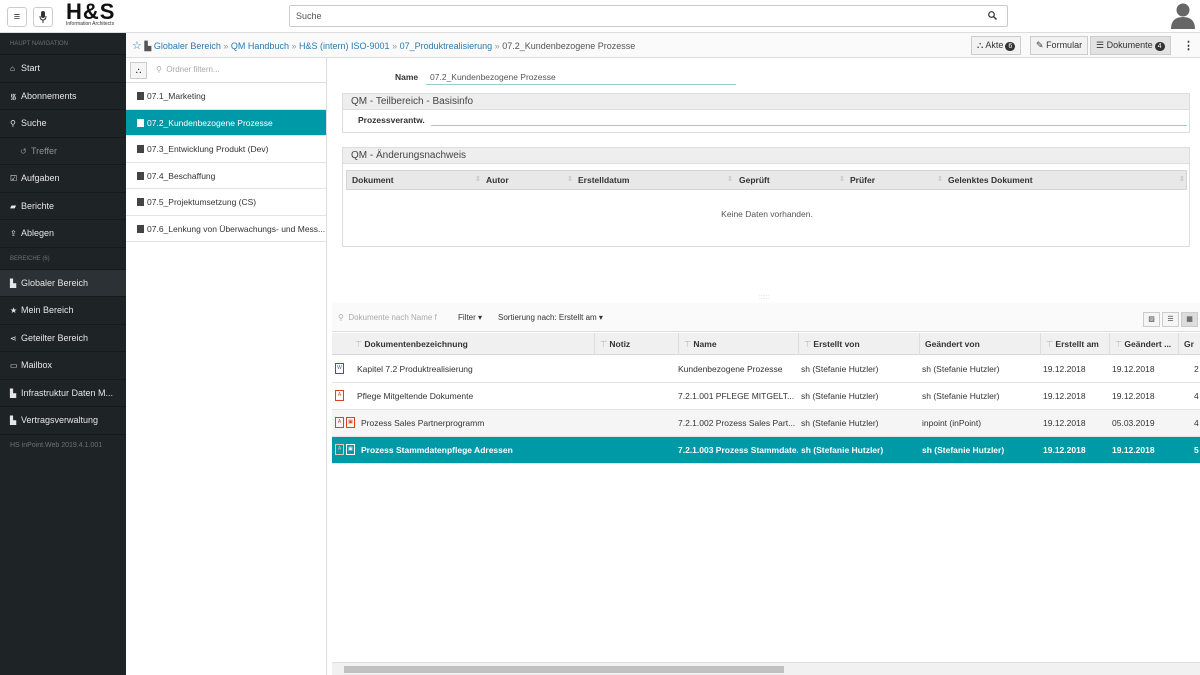 This screenshot has width=1200, height=675. Describe the element at coordinates (208, 149) in the screenshot. I see `folder-label: 07.3_Entwicklung Produkt (Dev)` at that location.